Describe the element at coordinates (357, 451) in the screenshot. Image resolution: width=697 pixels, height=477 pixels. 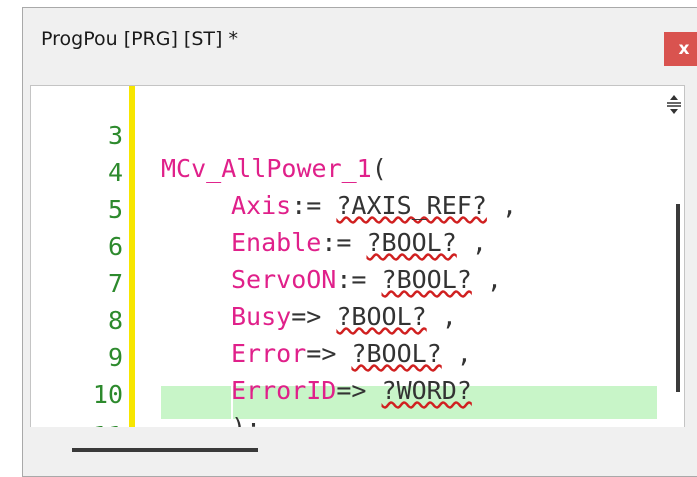
I see `horizontal-scrollbar` at that location.